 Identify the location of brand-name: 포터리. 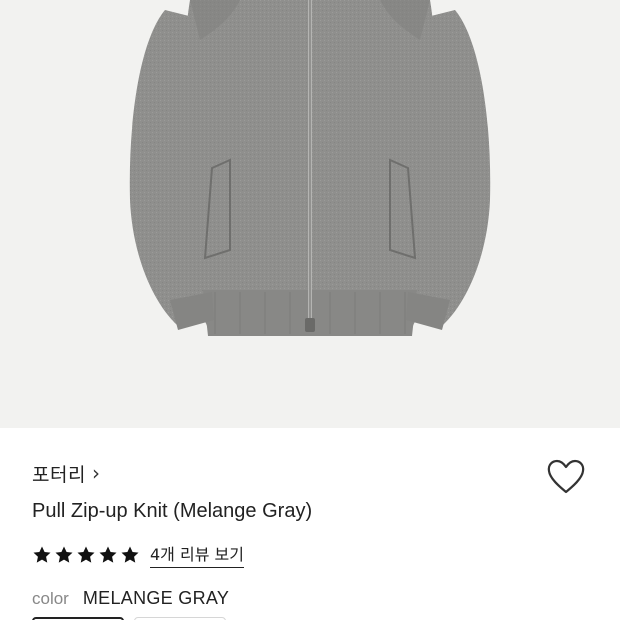
(59, 475).